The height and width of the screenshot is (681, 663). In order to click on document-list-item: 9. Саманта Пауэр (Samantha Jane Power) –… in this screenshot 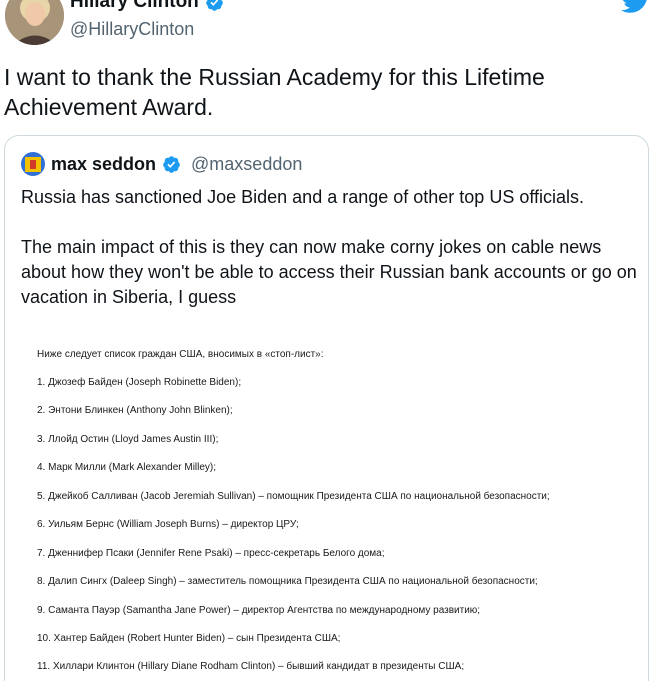, I will do `click(259, 610)`.